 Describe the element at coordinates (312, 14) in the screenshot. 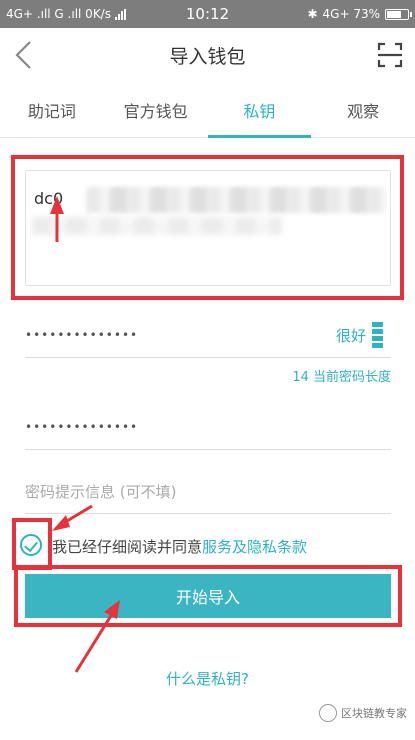

I see `bluetooth-icon: ✱` at that location.